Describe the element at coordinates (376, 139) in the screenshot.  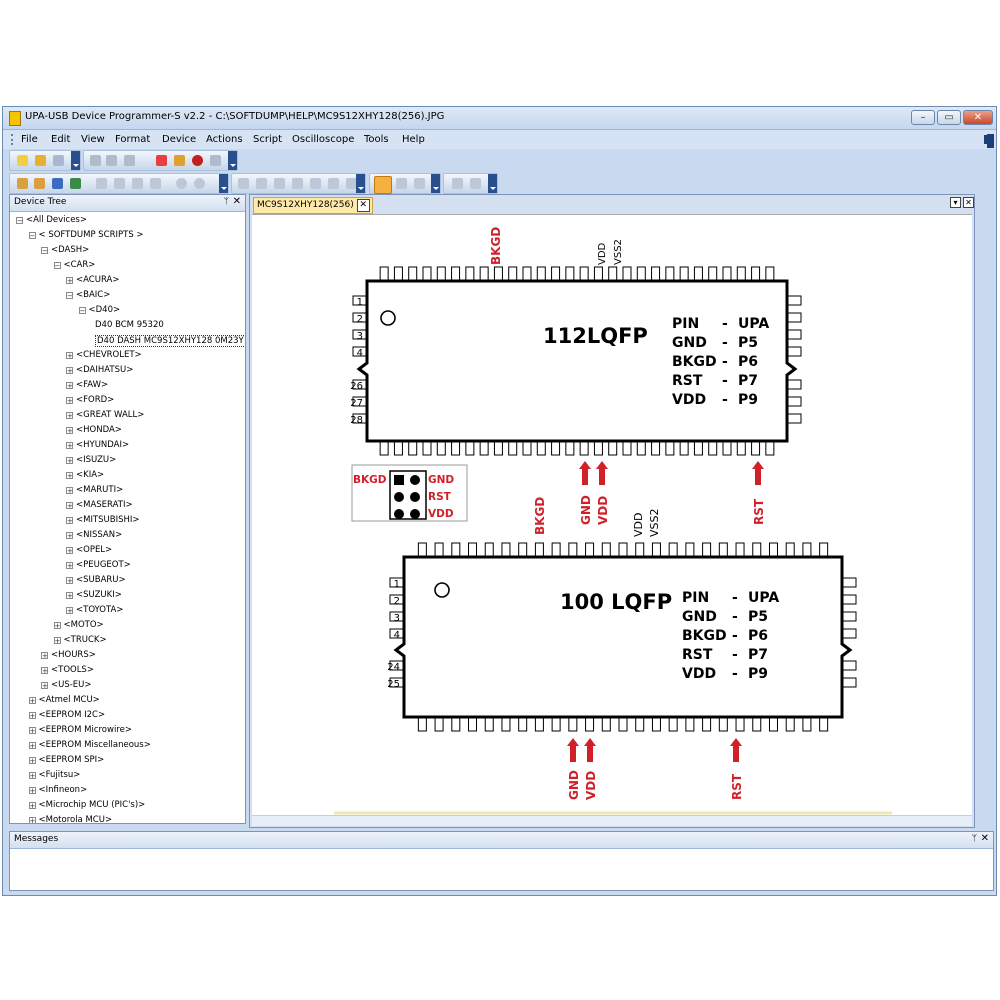
I see `menu-tools: Tools` at that location.